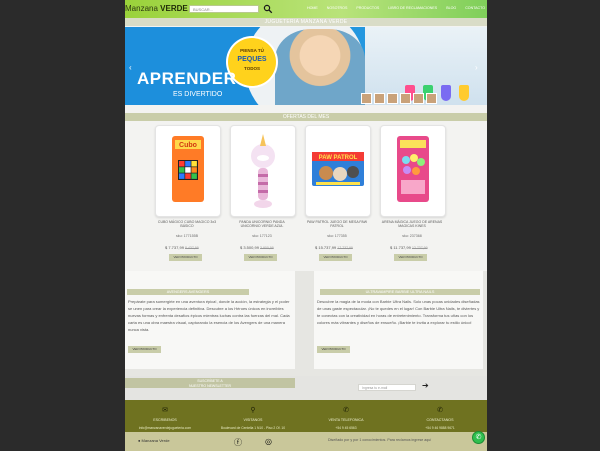 This screenshot has height=451, width=600. What do you see at coordinates (387, 387) in the screenshot?
I see `newsletter-email-input: Ingresa tu e-mail` at bounding box center [387, 387].